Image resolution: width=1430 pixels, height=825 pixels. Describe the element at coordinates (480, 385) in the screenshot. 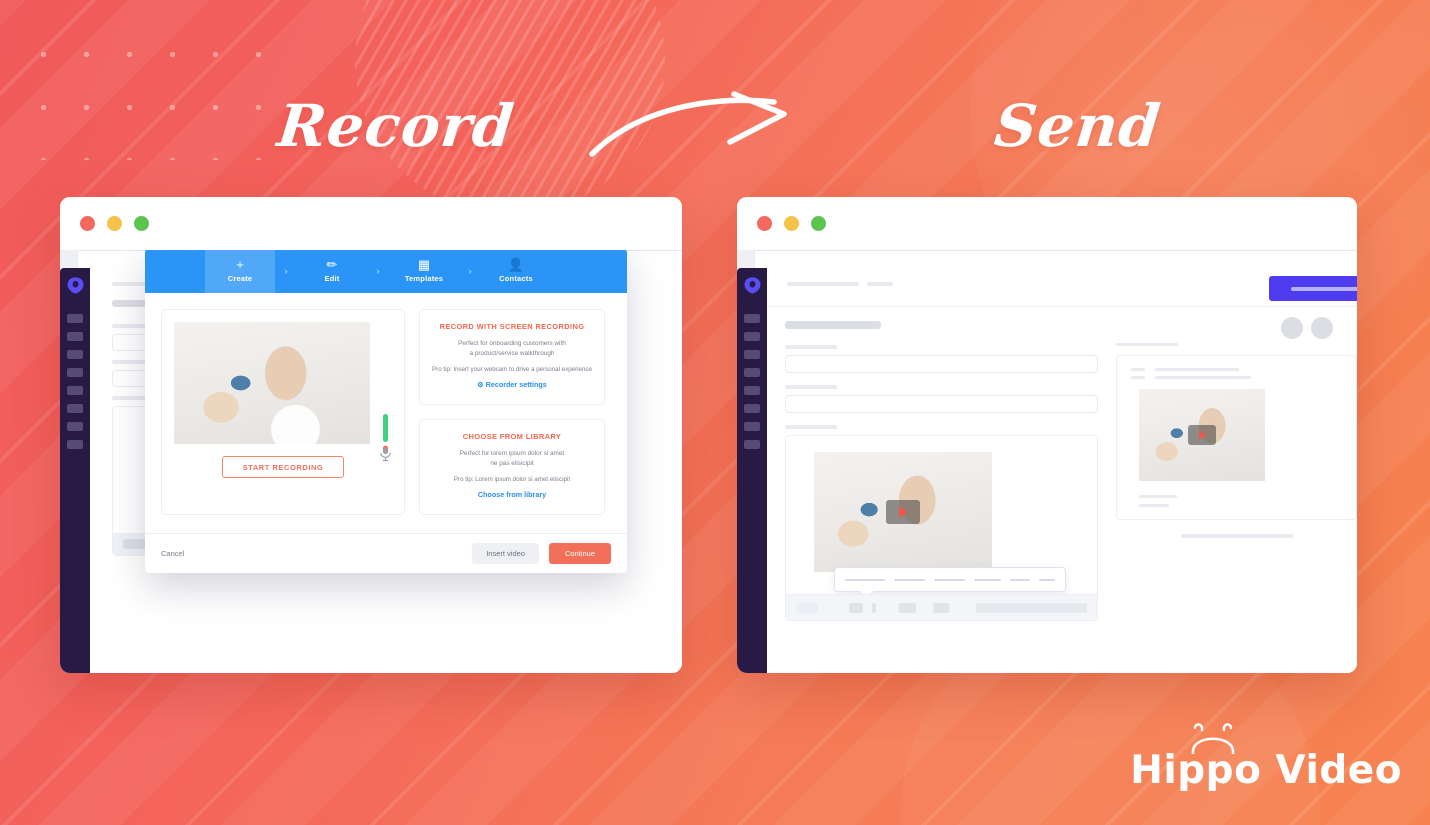

I see `gear-icon: ⚙` at that location.